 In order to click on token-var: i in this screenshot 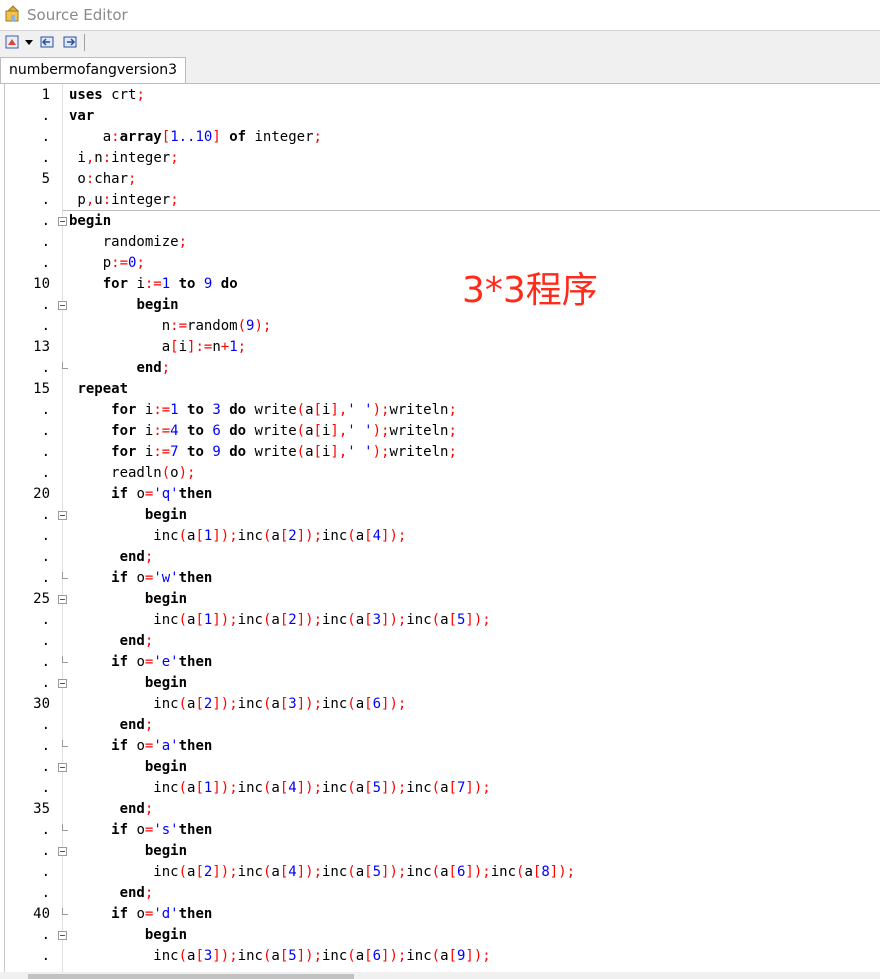, I will do `click(183, 347)`.